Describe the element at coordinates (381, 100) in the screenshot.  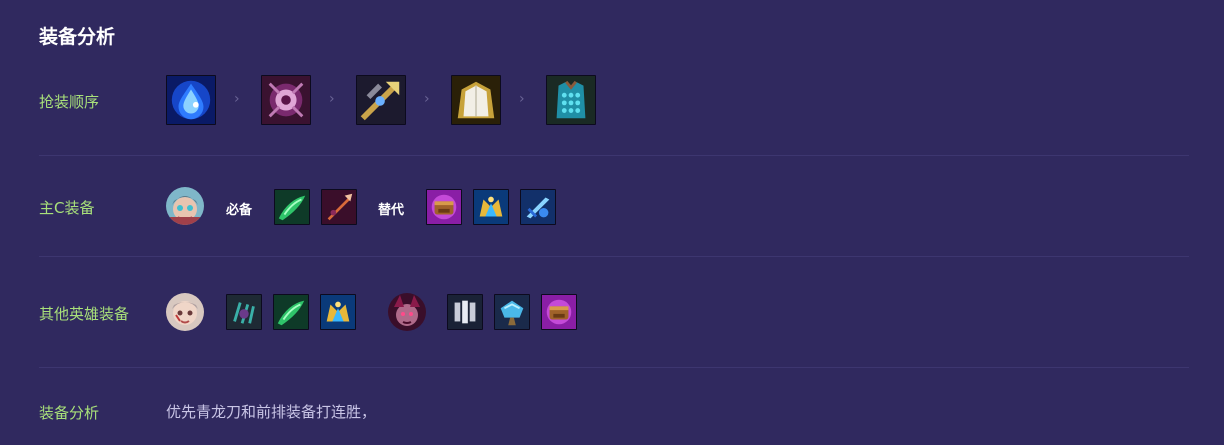
I see `golden-spear-icon` at that location.